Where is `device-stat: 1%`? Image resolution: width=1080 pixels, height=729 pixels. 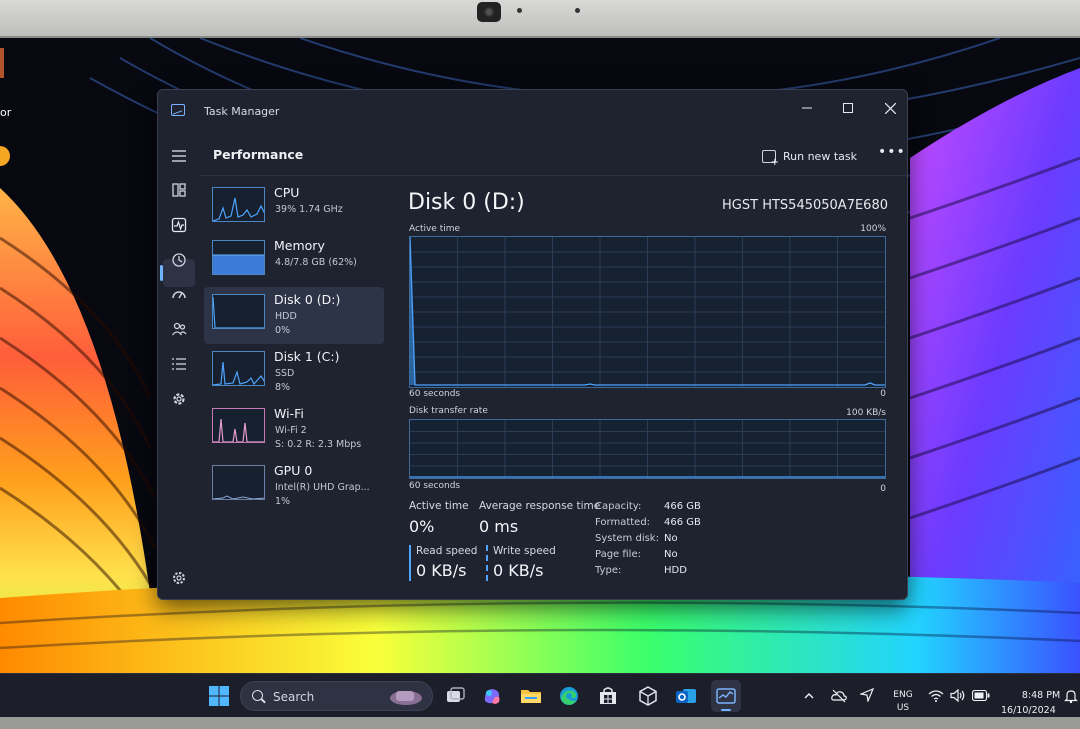
device-stat: 1% is located at coordinates (283, 501).